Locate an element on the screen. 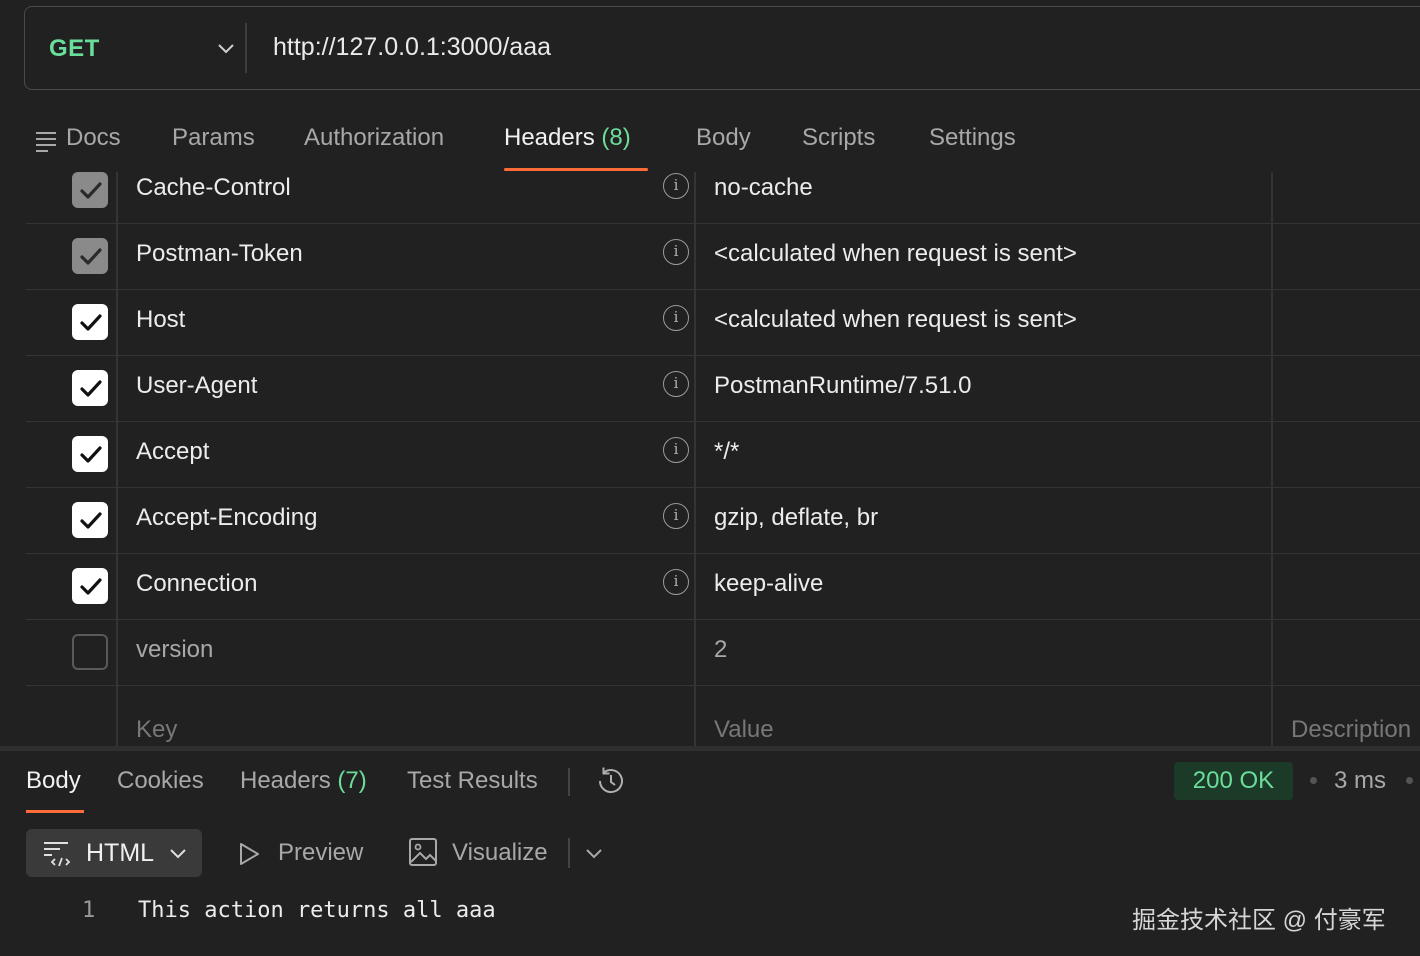 The image size is (1420, 956). table-row: Cache-Control i no-cache is located at coordinates (723, 198).